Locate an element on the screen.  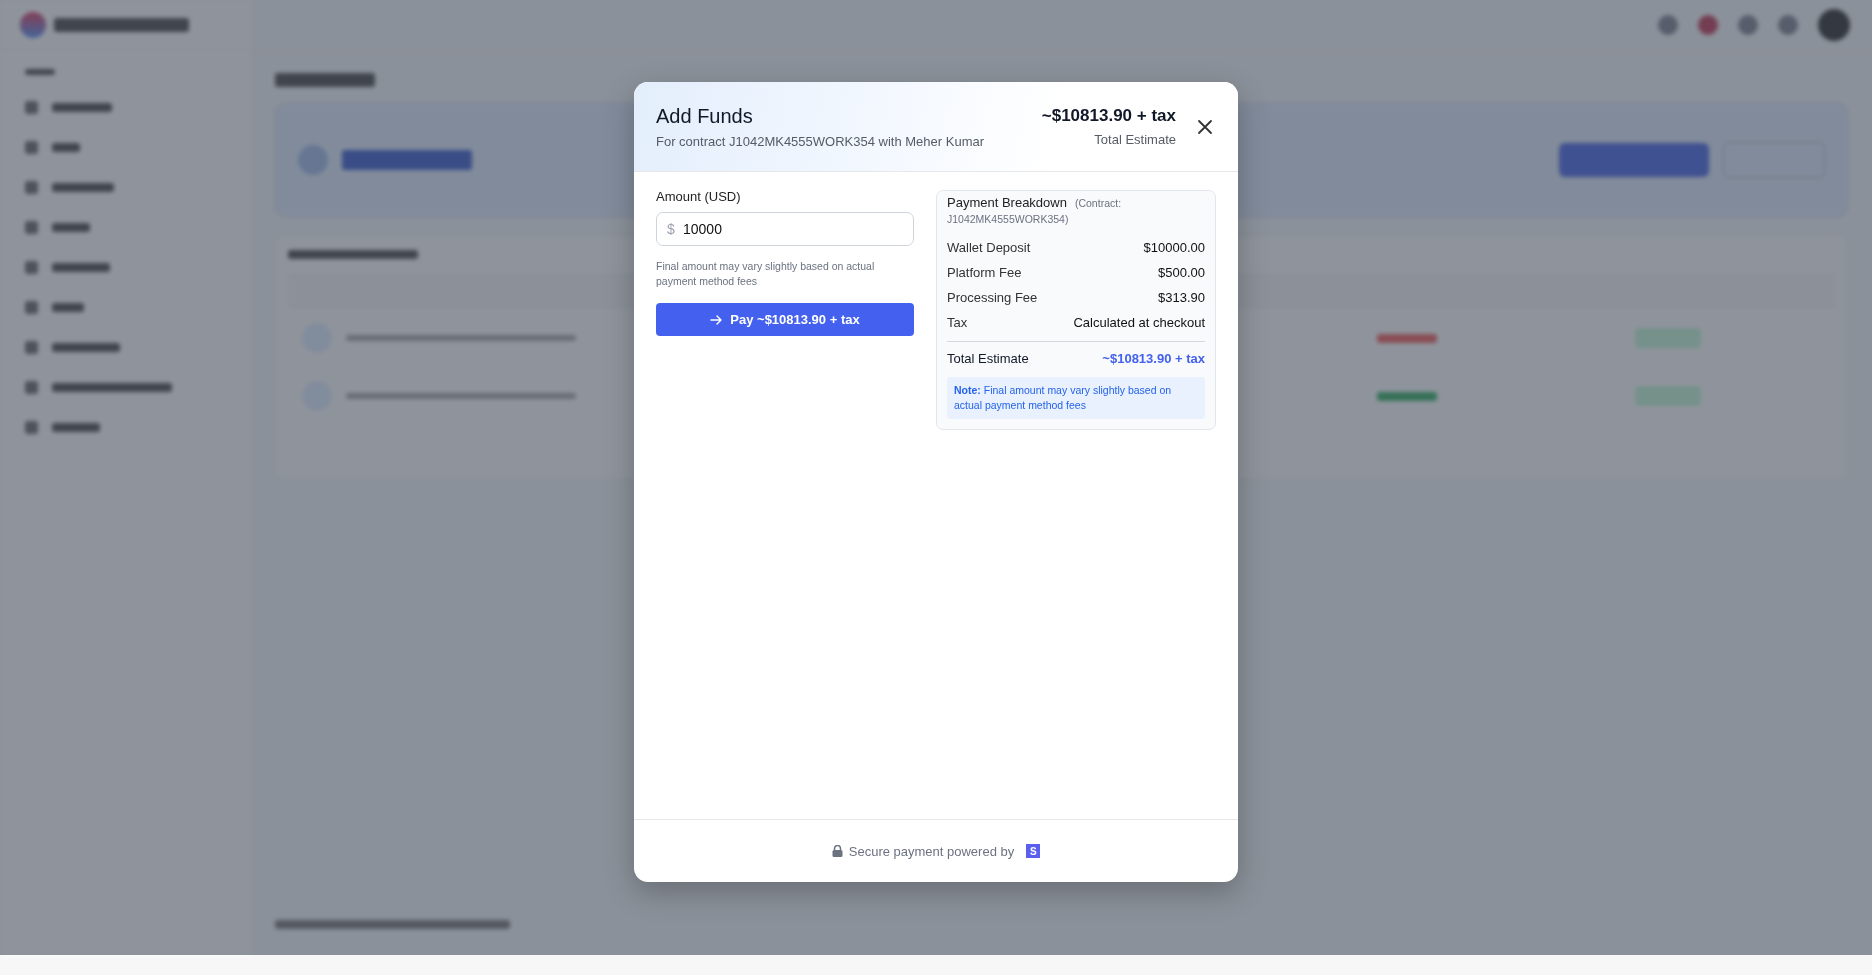
fee-label: Platform Fee is located at coordinates (984, 272).